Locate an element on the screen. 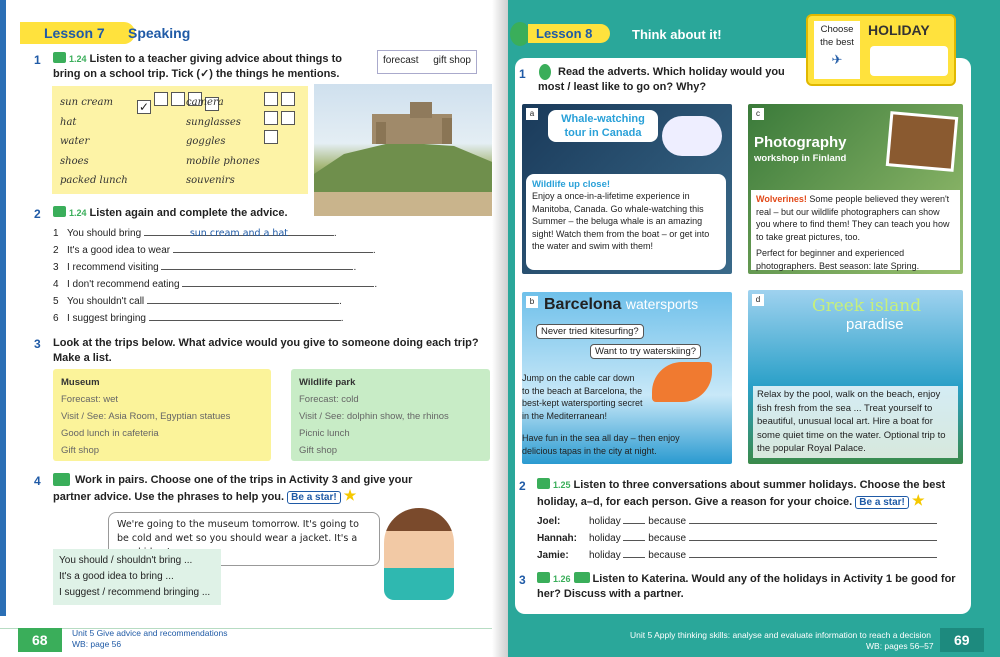  line-text: I don't recommend eating is located at coordinates (123, 284).